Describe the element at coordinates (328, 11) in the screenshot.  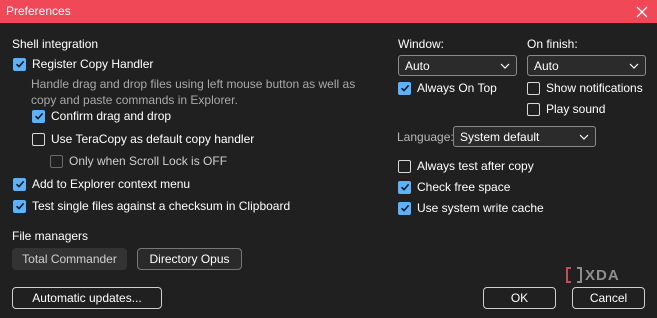
I see `title-bar: Preferences` at that location.